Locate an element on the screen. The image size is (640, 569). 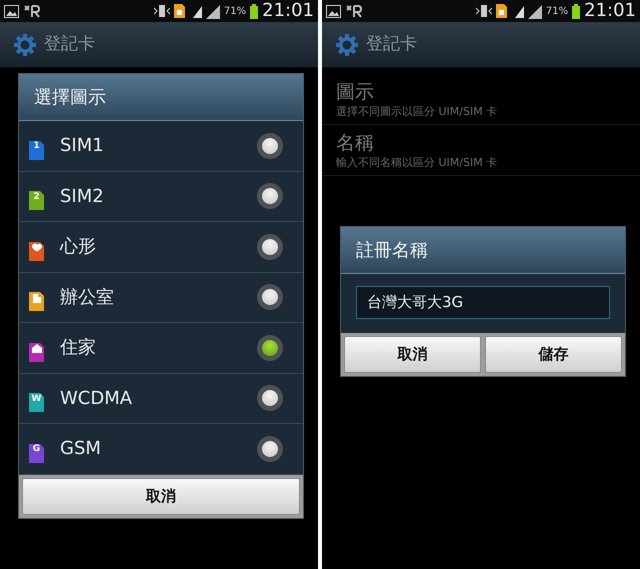
option-label: WCDMA is located at coordinates (97, 398).